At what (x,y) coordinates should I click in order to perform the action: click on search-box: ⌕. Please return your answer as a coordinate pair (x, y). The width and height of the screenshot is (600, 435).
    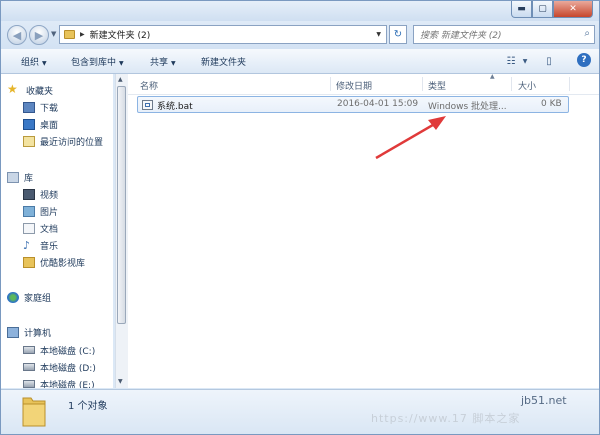
    Looking at the image, I should click on (504, 34).